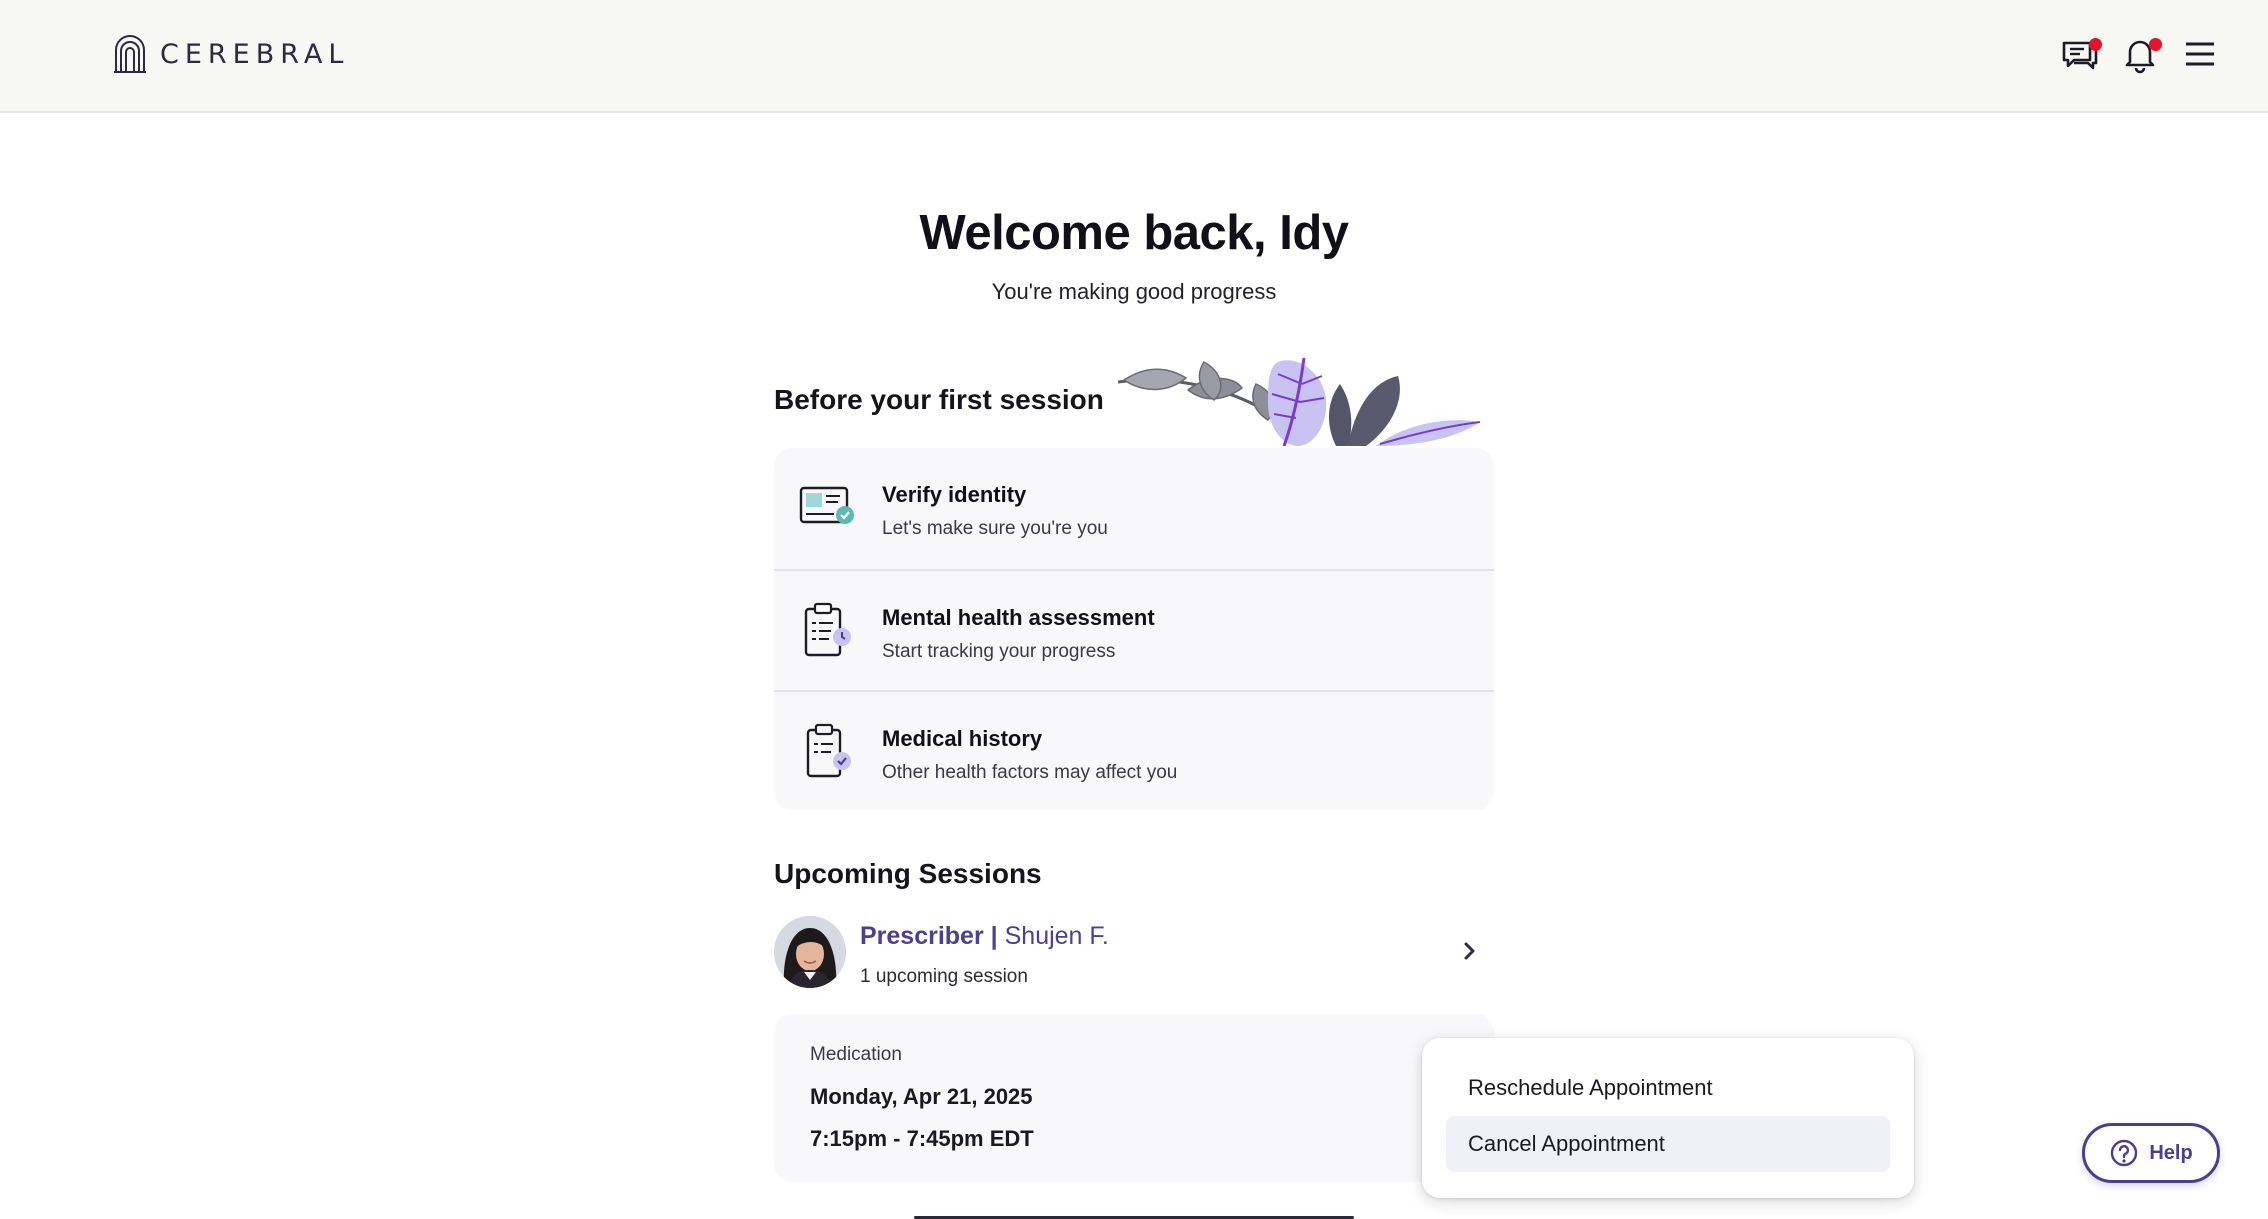  I want to click on id-card-icon, so click(826, 505).